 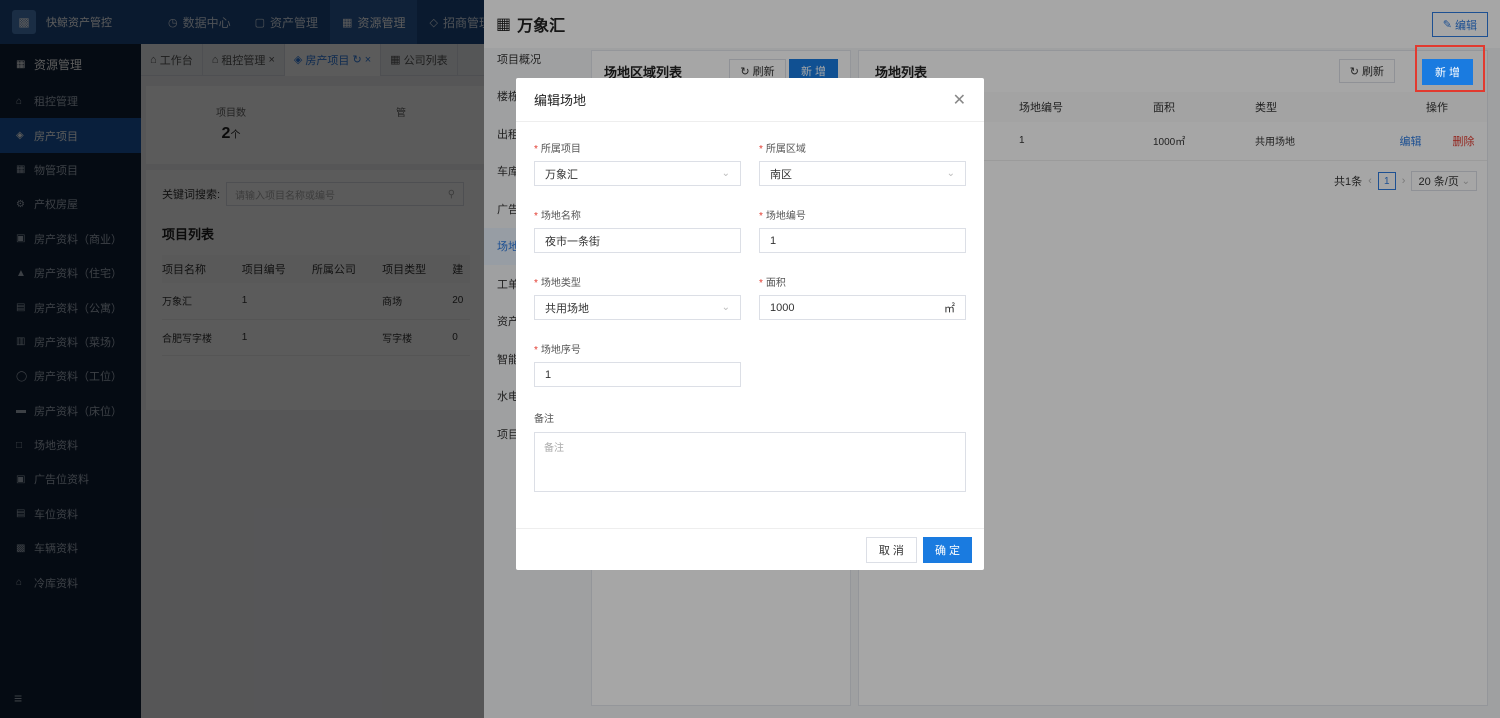 What do you see at coordinates (637, 173) in the screenshot?
I see `project-select: 万象汇 ⌄` at bounding box center [637, 173].